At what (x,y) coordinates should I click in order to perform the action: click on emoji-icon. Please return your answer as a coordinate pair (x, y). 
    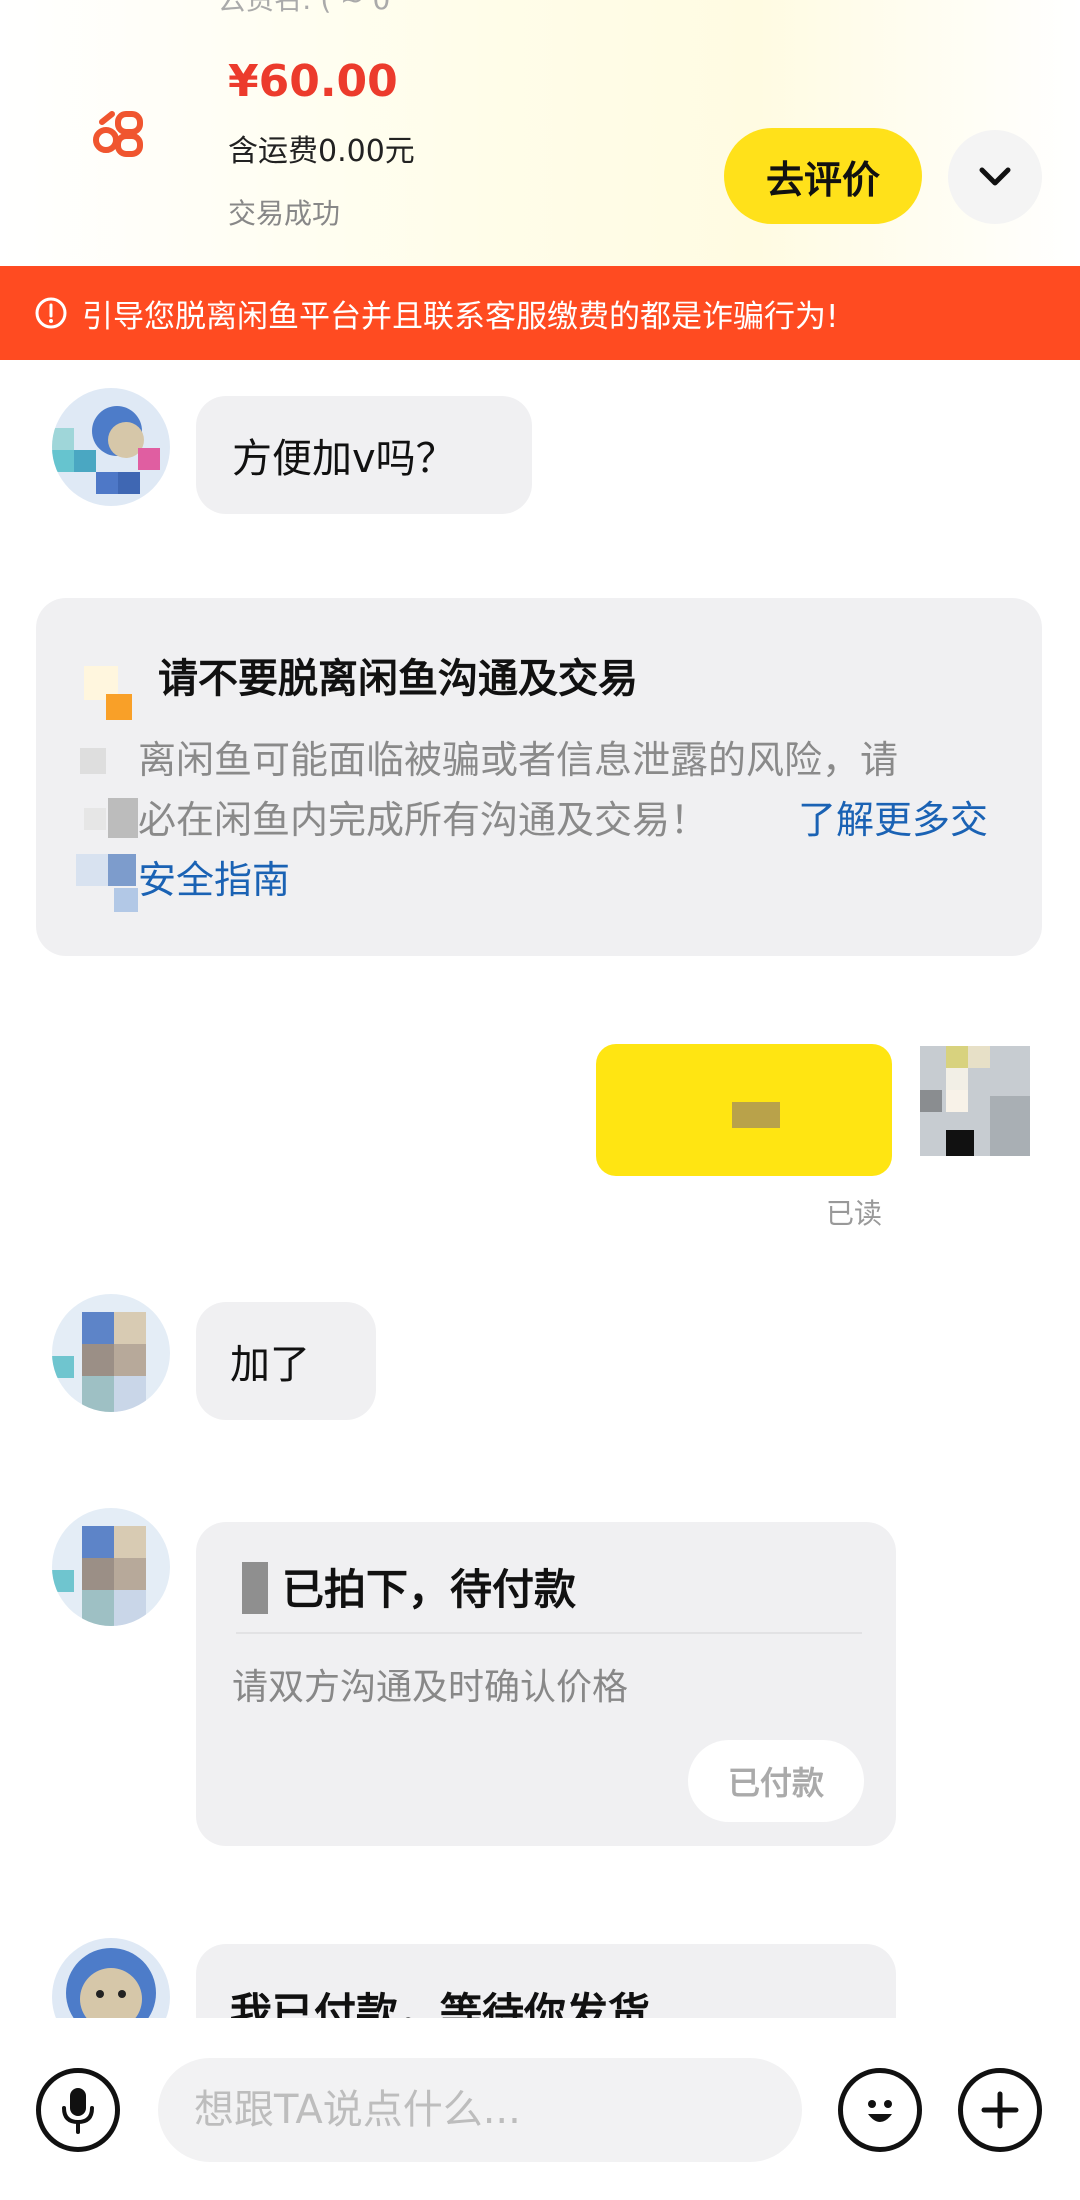
    Looking at the image, I should click on (880, 2111).